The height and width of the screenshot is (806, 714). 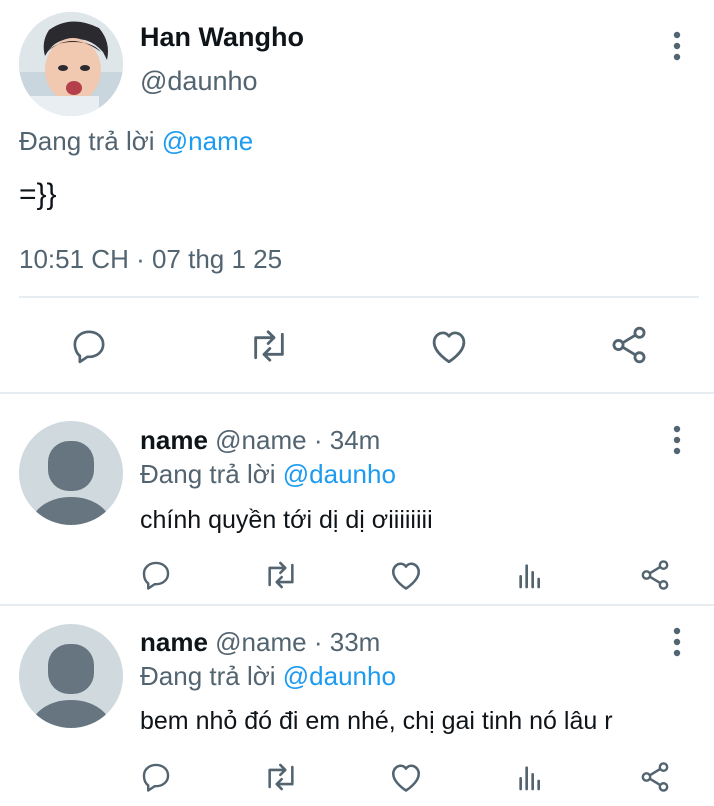 I want to click on reply-header: name @name · 34m, so click(x=260, y=440).